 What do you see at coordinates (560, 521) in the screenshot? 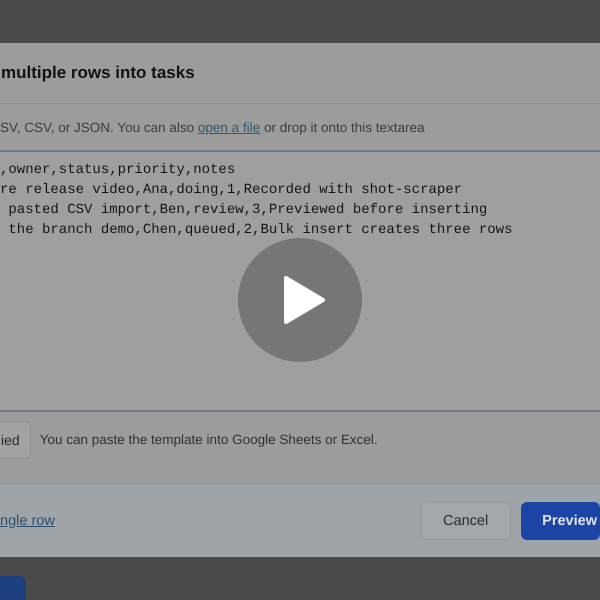
I see `preview-button: Preview` at bounding box center [560, 521].